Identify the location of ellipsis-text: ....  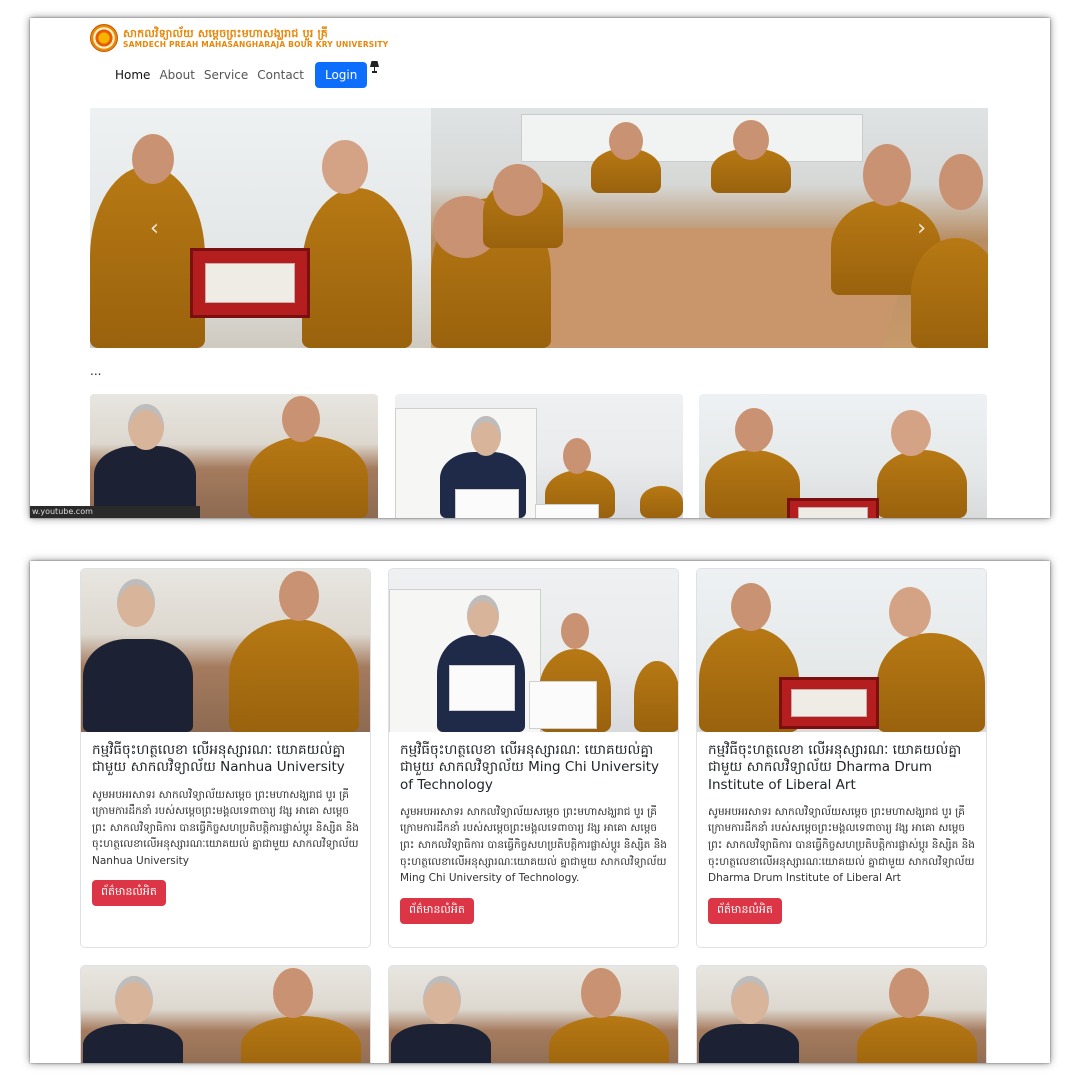
(96, 371).